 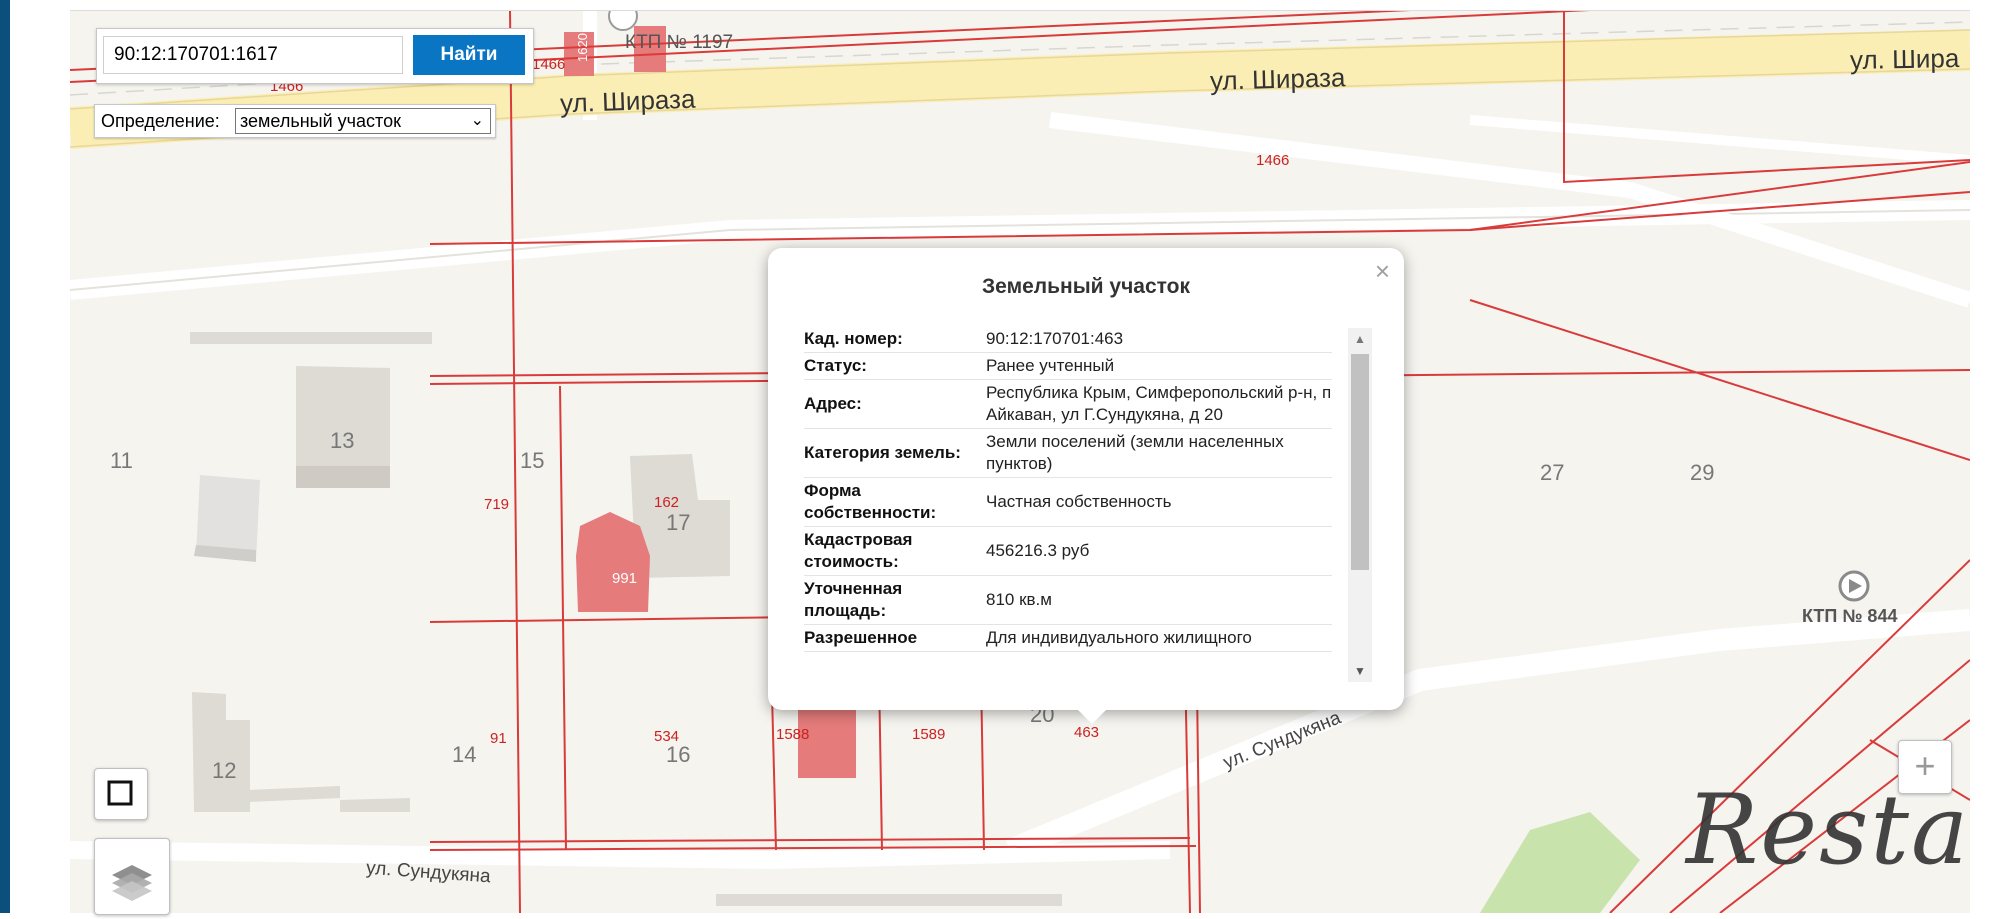 I want to click on attribute-value: Частная собственность, so click(x=1159, y=502).